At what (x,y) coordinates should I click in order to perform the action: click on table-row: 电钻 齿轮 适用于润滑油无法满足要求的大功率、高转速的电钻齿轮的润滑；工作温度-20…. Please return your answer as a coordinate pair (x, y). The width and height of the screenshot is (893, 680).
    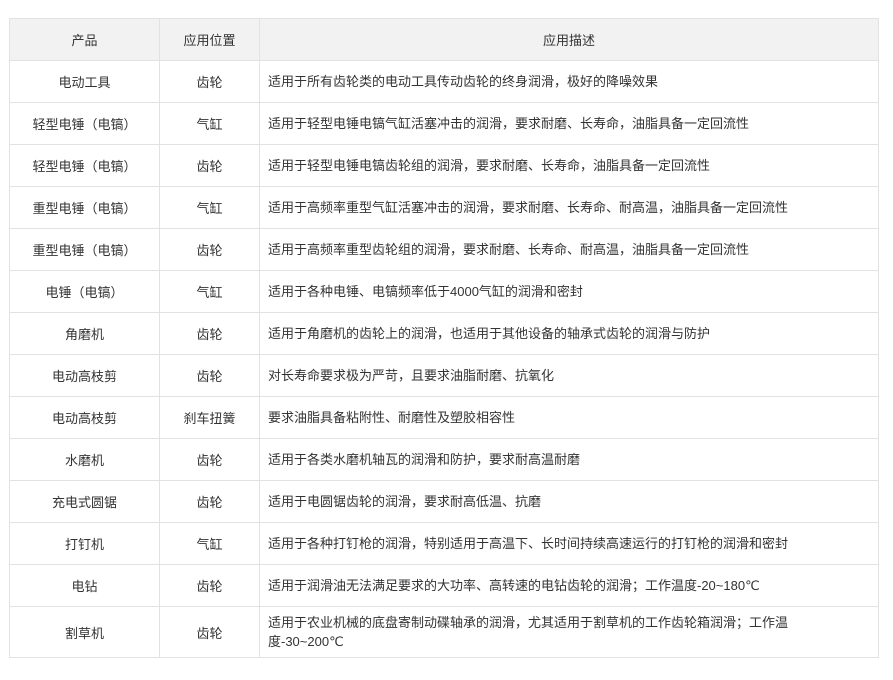
    Looking at the image, I should click on (444, 585).